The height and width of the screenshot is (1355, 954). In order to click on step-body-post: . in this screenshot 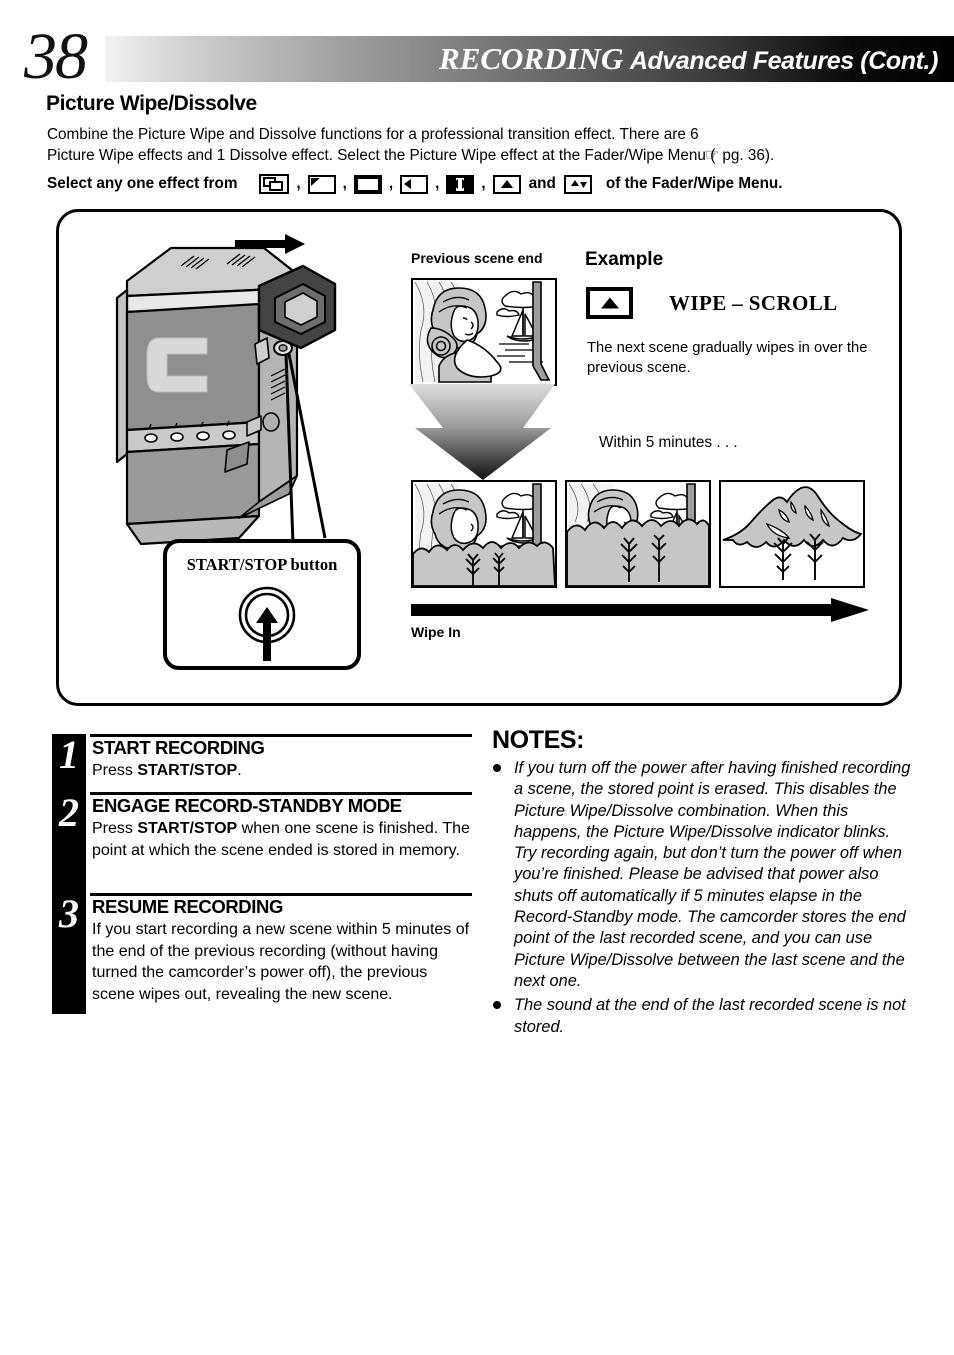, I will do `click(239, 770)`.